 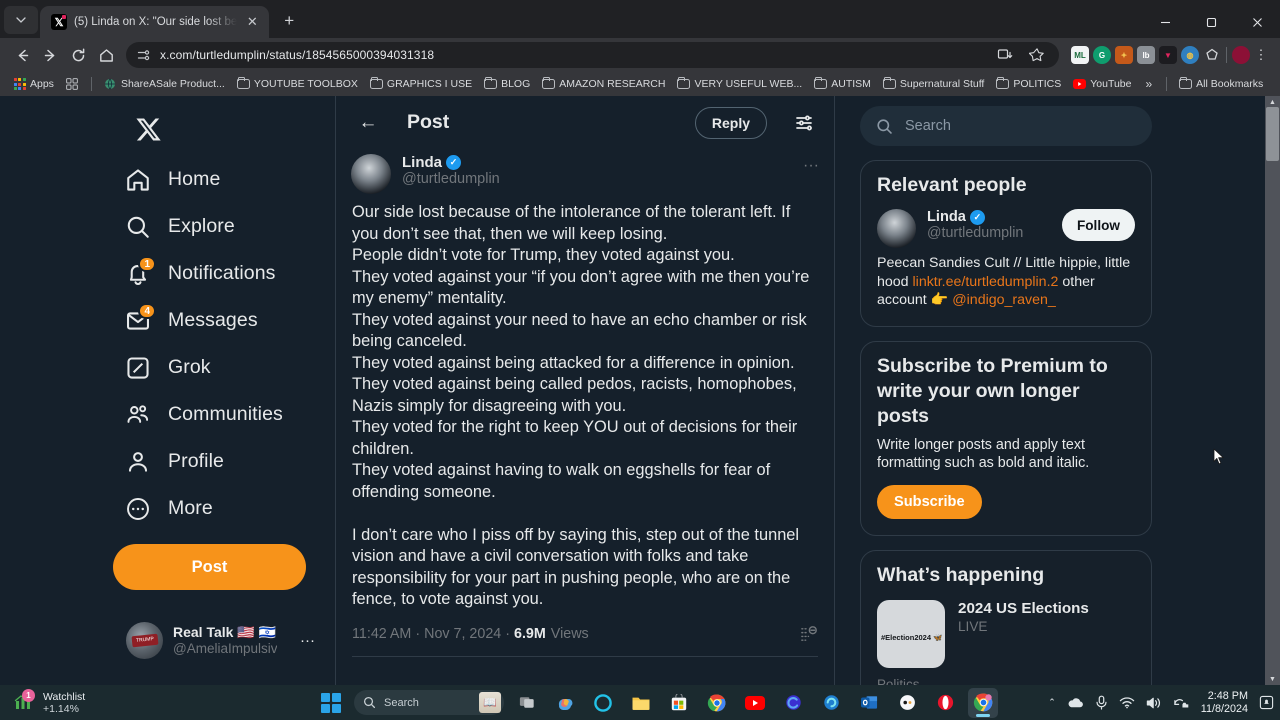 I want to click on author-name: Linda, so click(x=422, y=162).